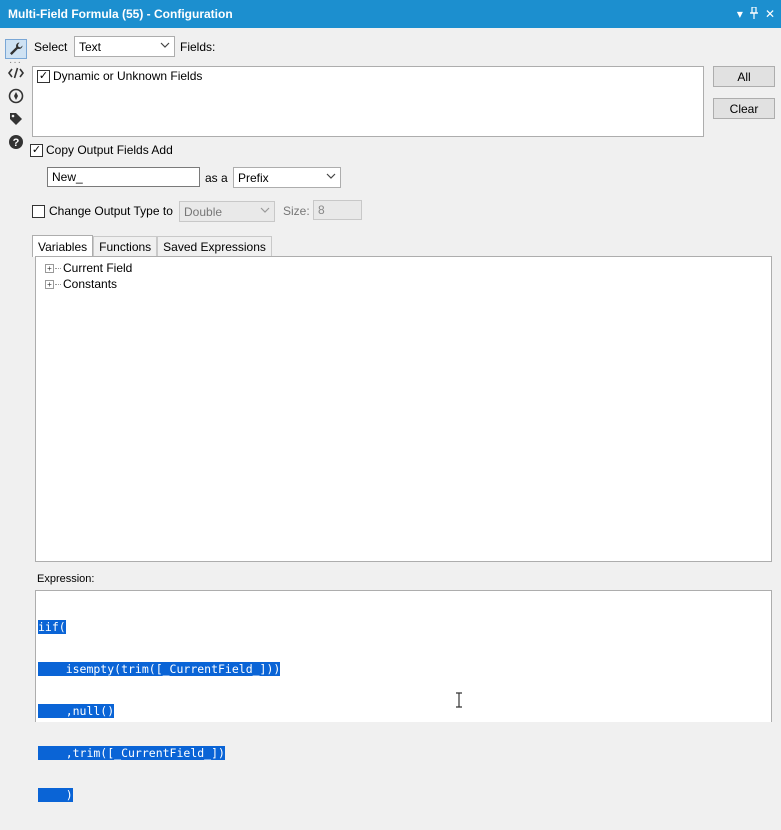 The width and height of the screenshot is (781, 830). I want to click on code-line: ), so click(55, 795).